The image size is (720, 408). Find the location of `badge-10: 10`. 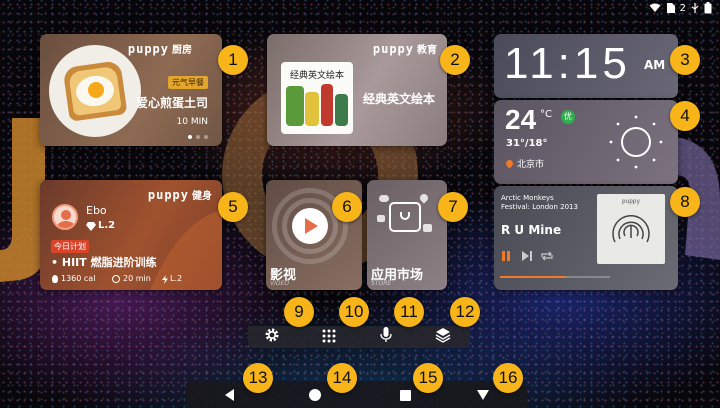

badge-10: 10 is located at coordinates (354, 312).